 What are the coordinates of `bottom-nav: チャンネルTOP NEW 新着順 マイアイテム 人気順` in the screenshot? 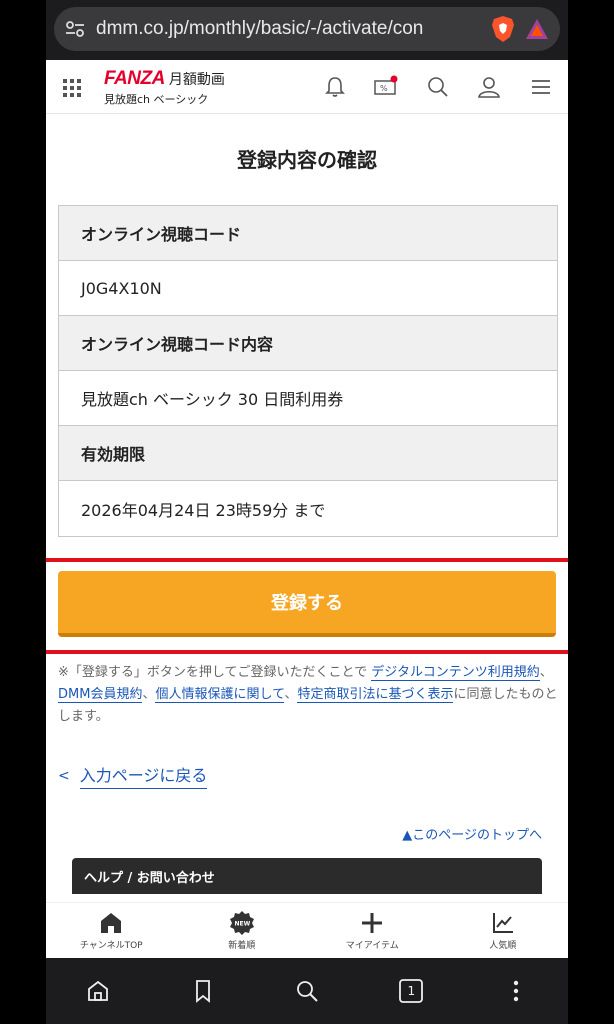 It's located at (307, 930).